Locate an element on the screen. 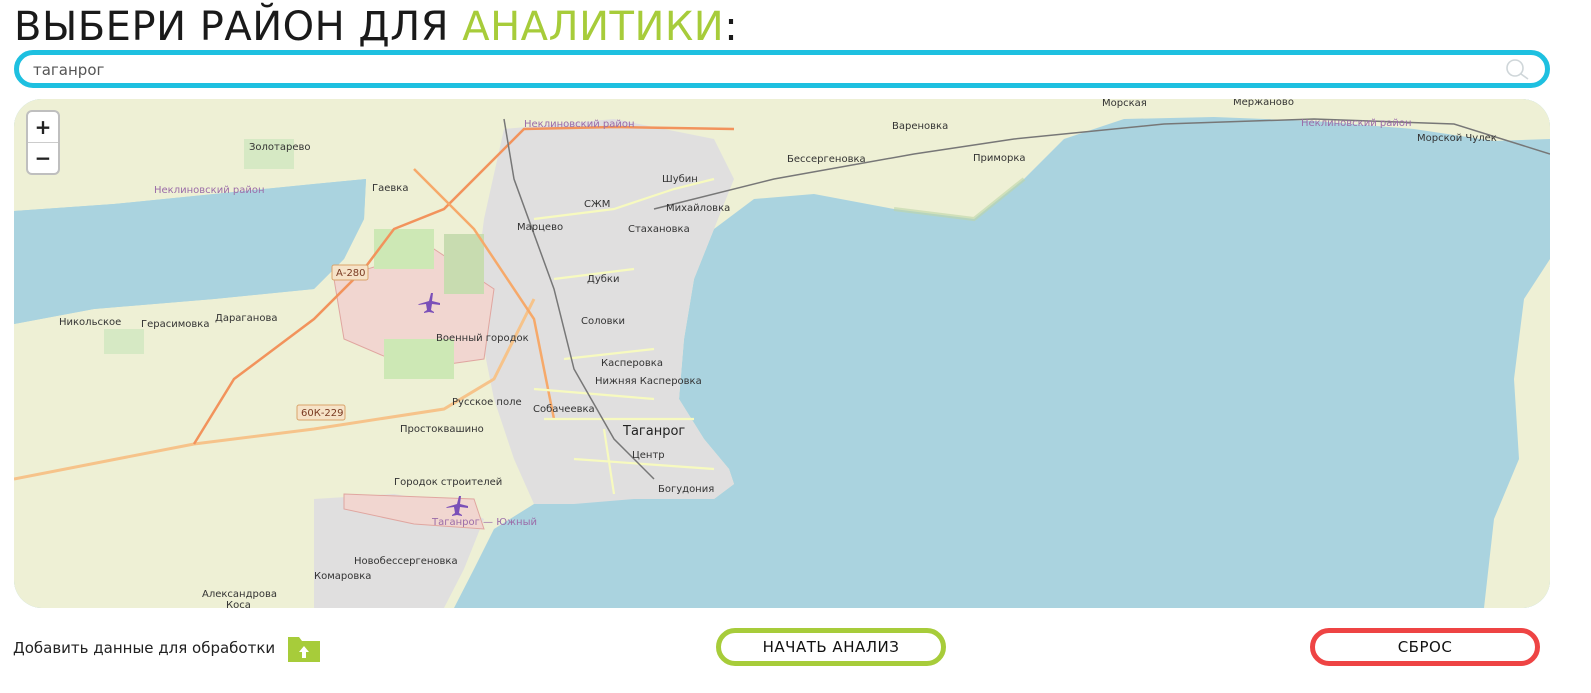 This screenshot has height=693, width=1591. place-label: Шубин is located at coordinates (680, 179).